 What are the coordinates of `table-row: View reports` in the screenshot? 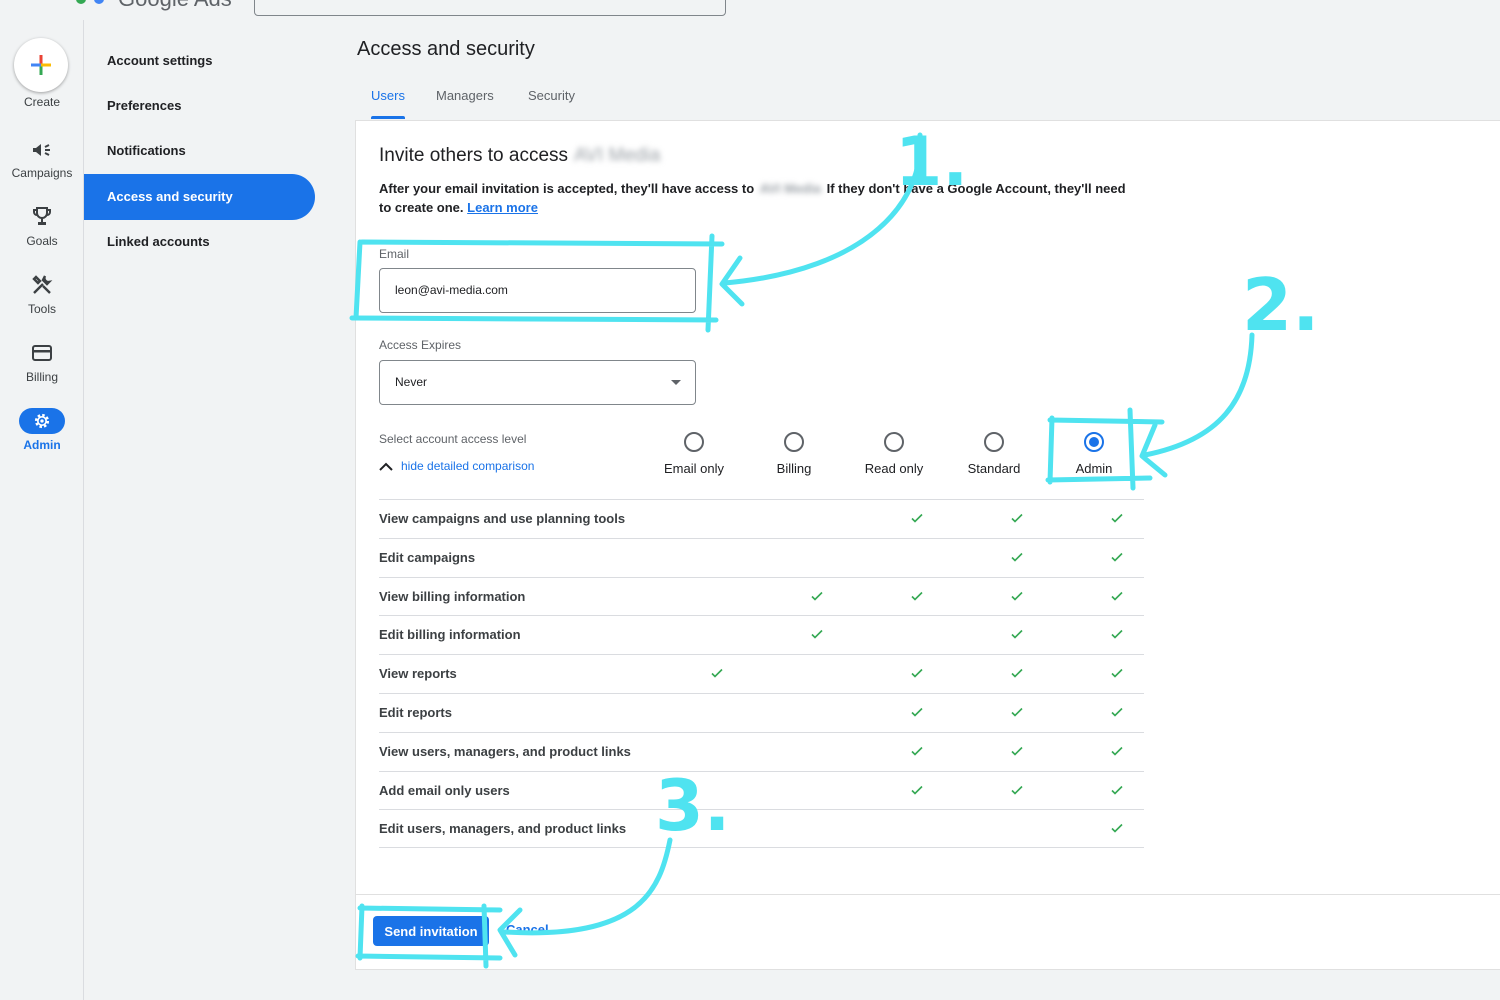 It's located at (761, 673).